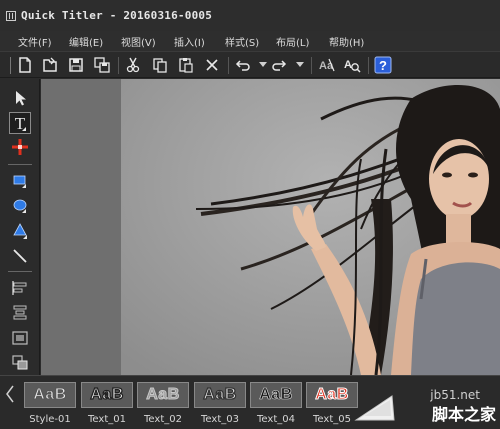  I want to click on watermark-logo, so click(374, 408).